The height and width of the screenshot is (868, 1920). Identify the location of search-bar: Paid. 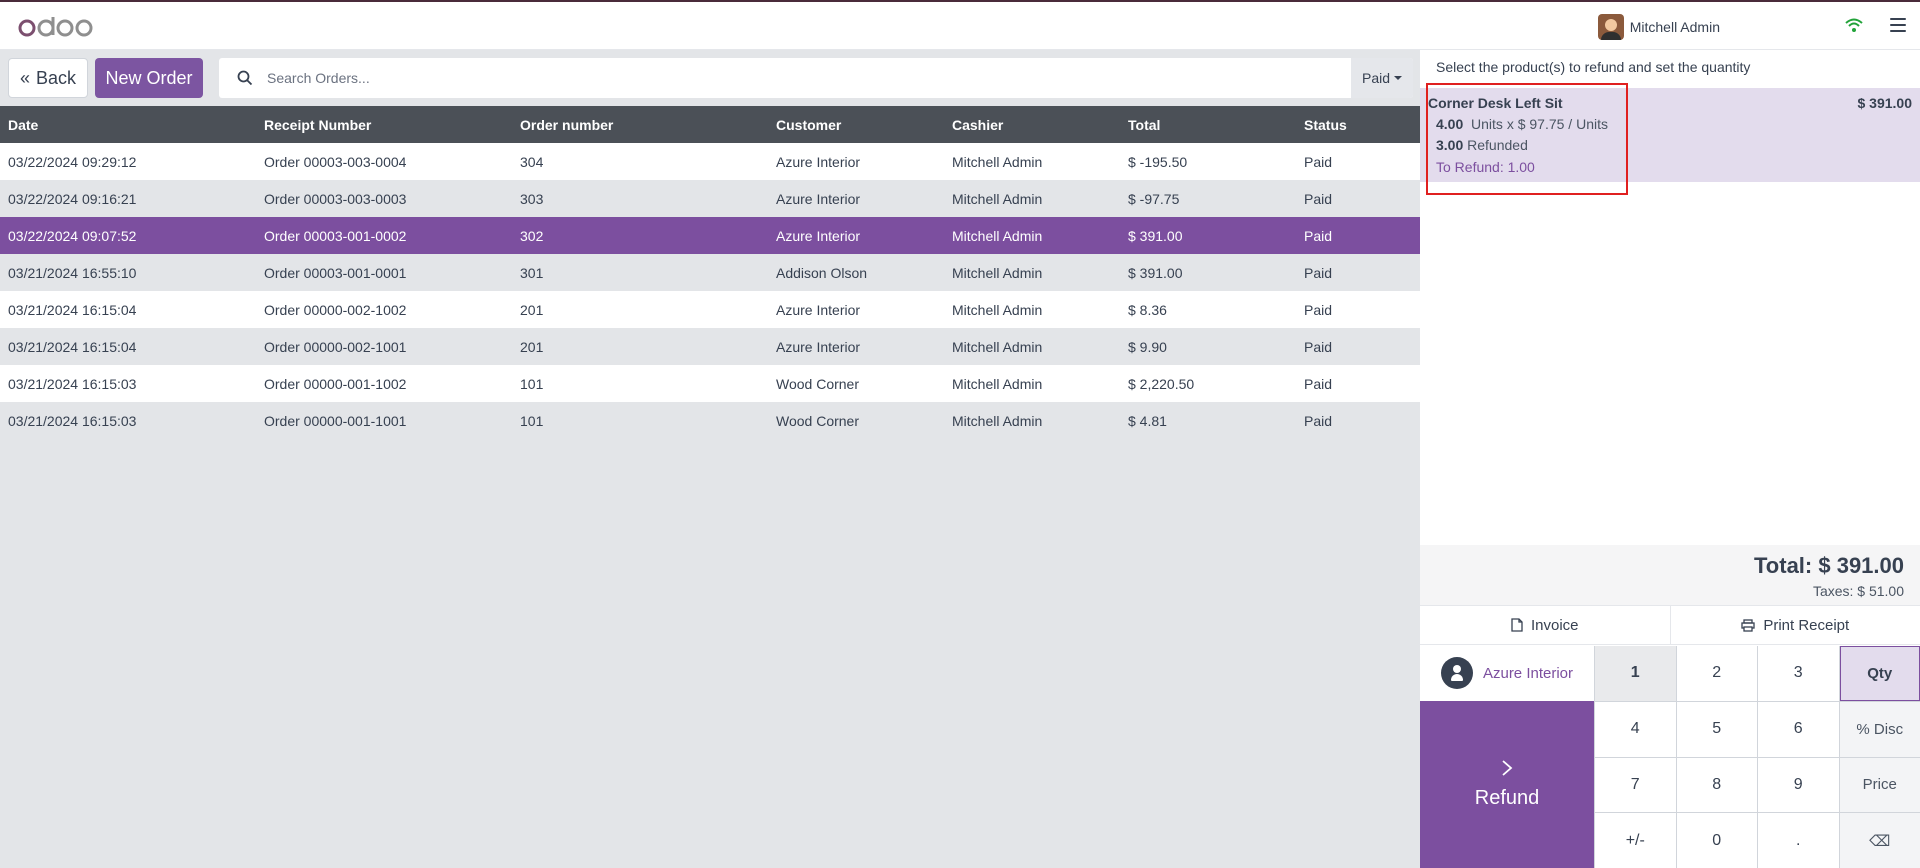
(816, 78).